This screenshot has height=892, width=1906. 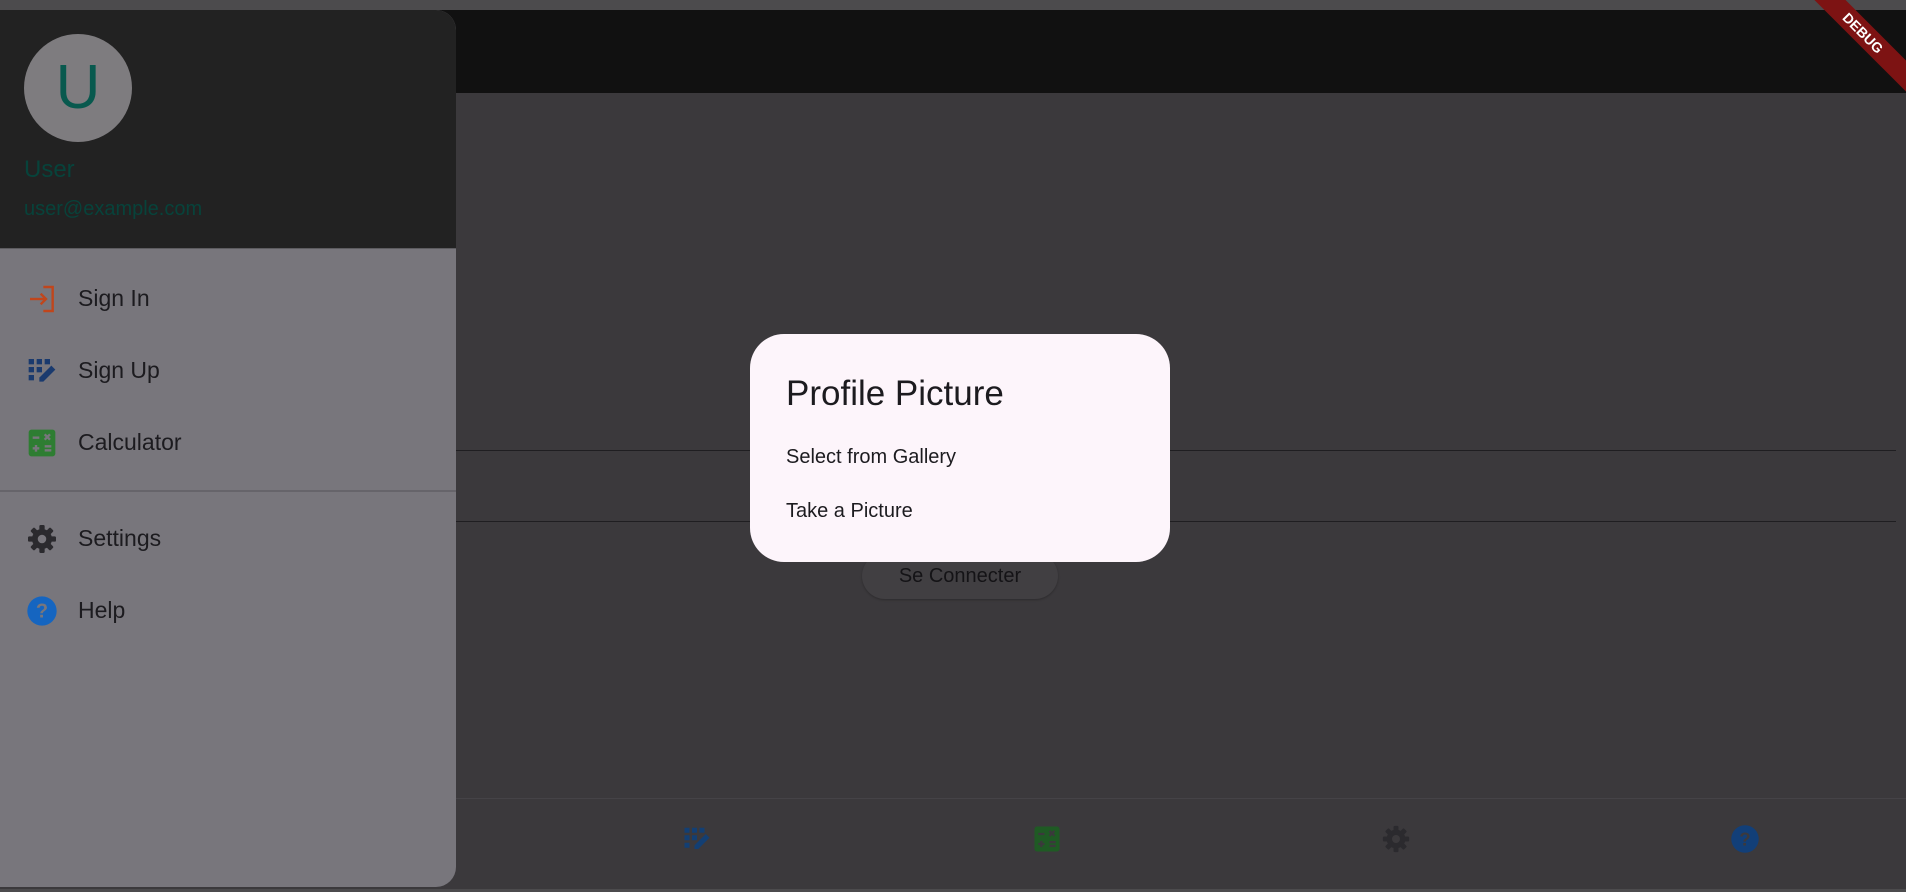 I want to click on drawer-item-calculator: Calculator, so click(x=228, y=442).